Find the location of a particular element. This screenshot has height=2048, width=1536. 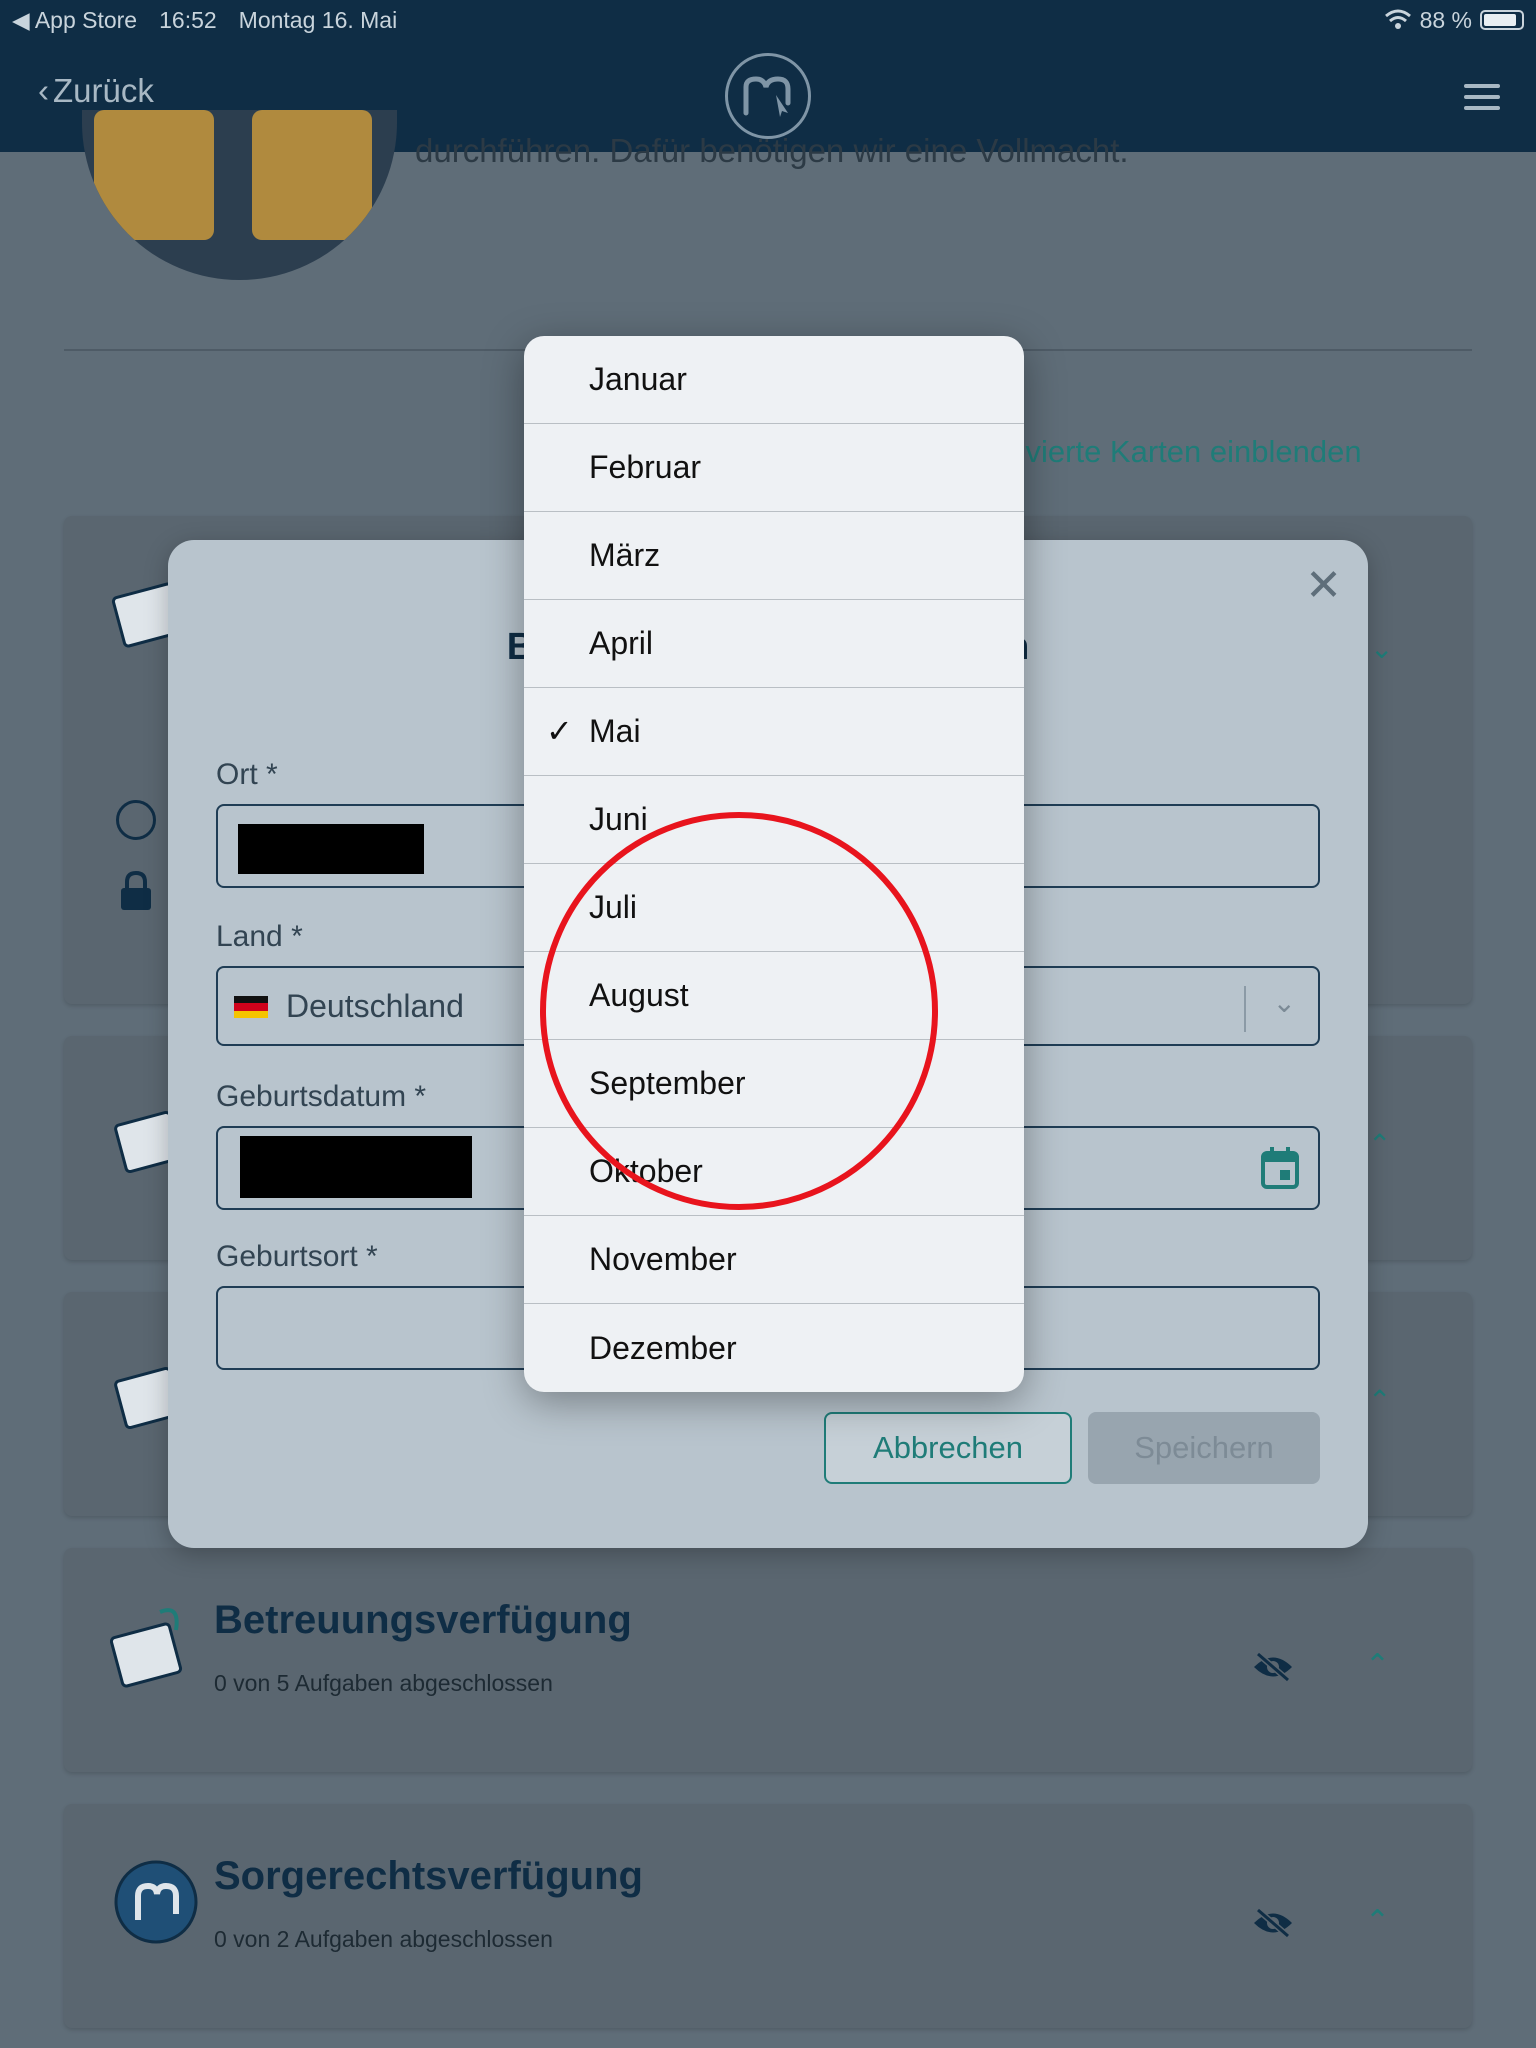

month-option-april: April is located at coordinates (774, 644).